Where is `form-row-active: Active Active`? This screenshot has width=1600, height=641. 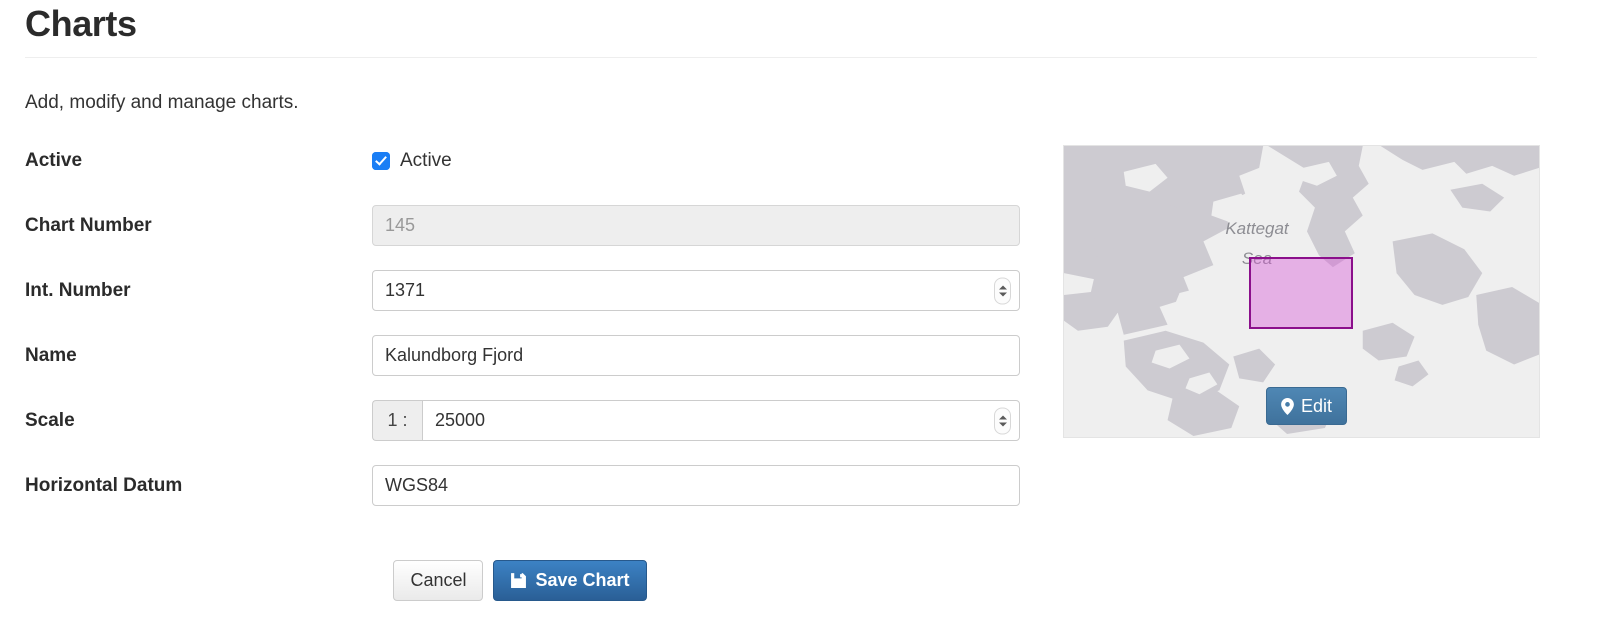 form-row-active: Active Active is located at coordinates (520, 172).